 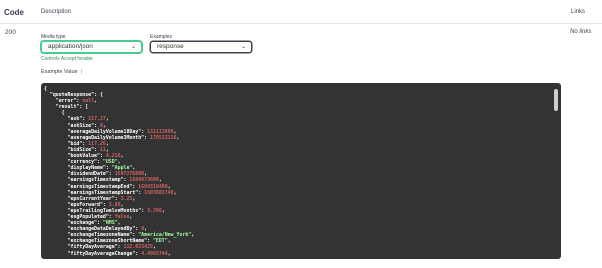 I want to click on json-key: "esgPopulated", so click(x=88, y=216).